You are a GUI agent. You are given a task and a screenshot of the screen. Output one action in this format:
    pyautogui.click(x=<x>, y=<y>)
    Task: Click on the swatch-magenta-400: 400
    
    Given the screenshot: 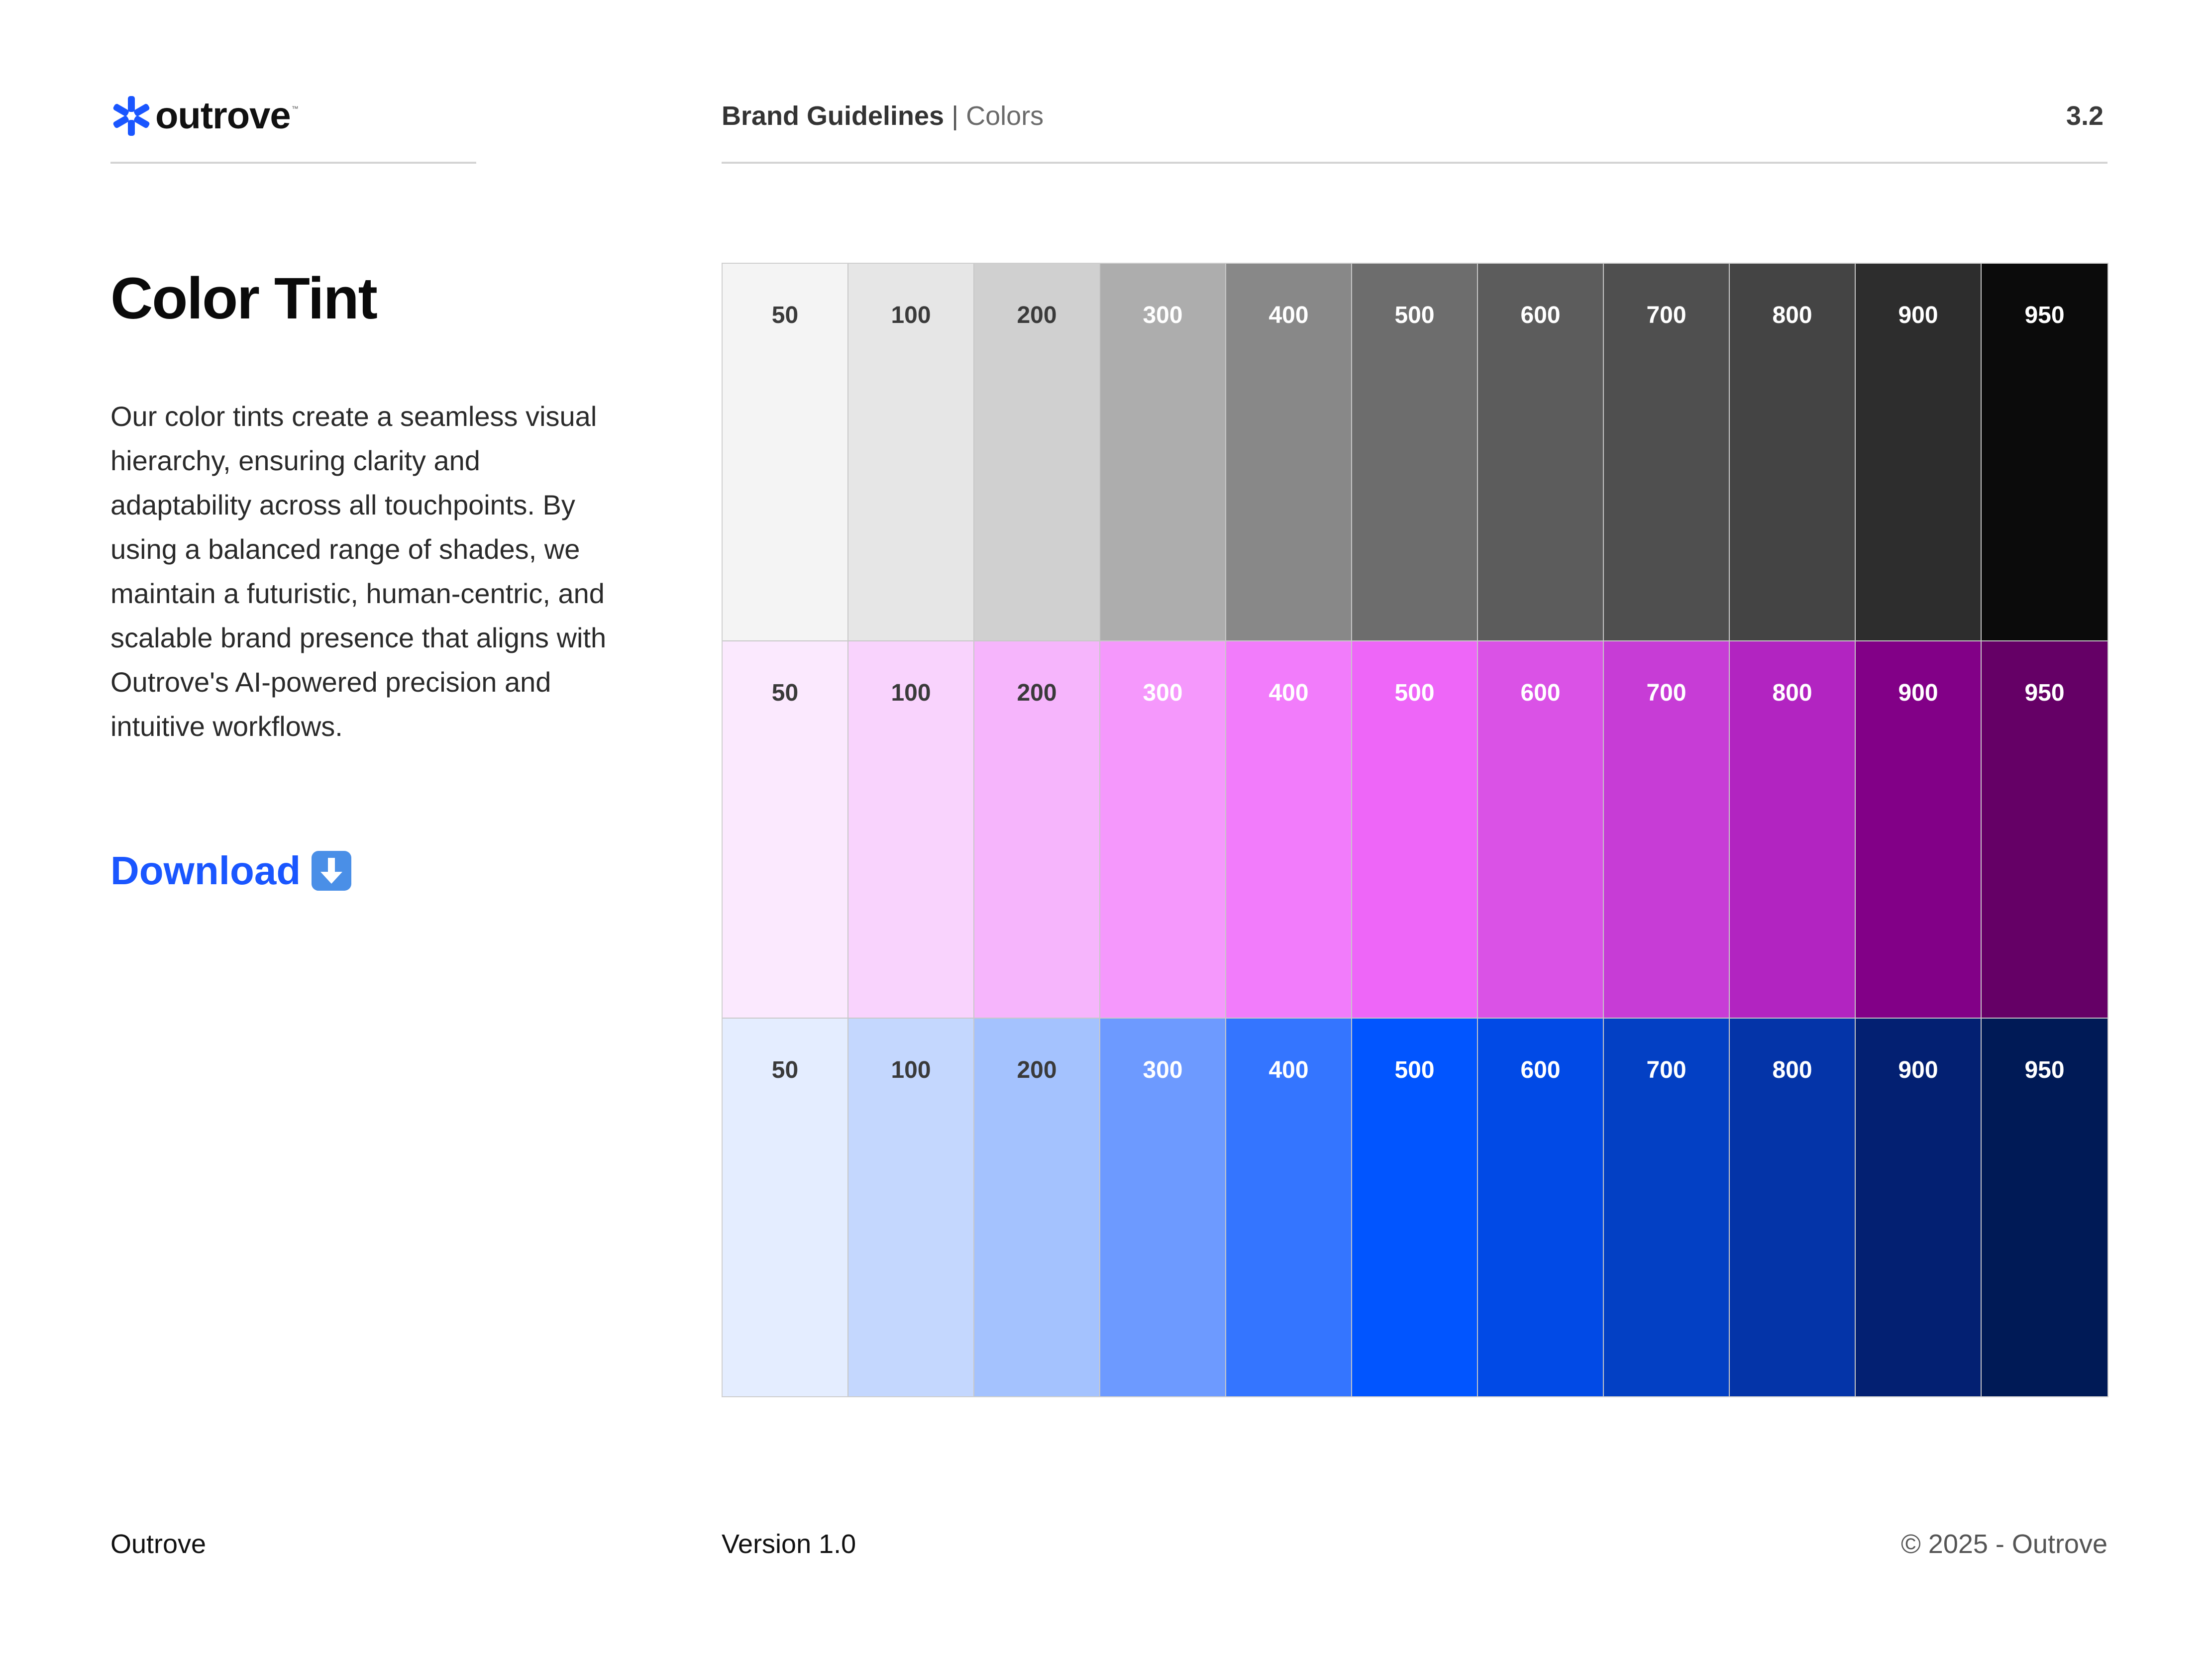 What is the action you would take?
    pyautogui.click(x=1289, y=830)
    